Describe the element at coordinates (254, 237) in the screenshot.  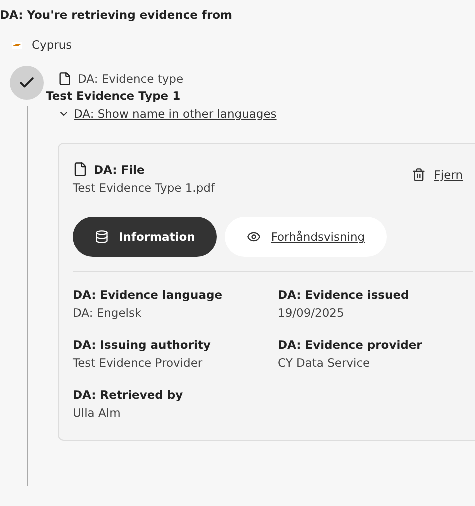
I see `eye-icon` at that location.